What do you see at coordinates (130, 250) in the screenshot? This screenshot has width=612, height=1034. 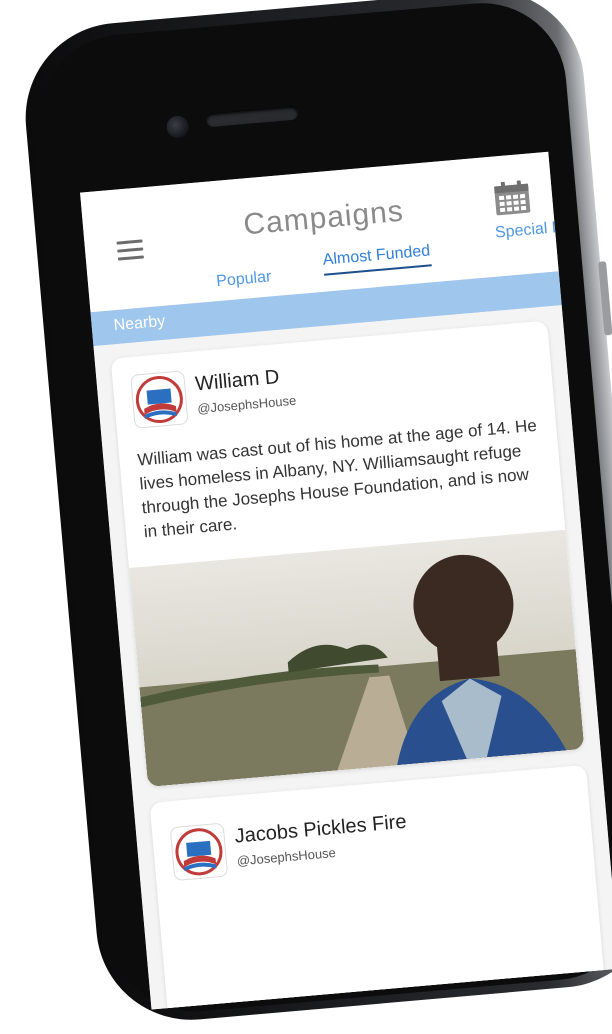 I see `hamburger-menu-icon` at bounding box center [130, 250].